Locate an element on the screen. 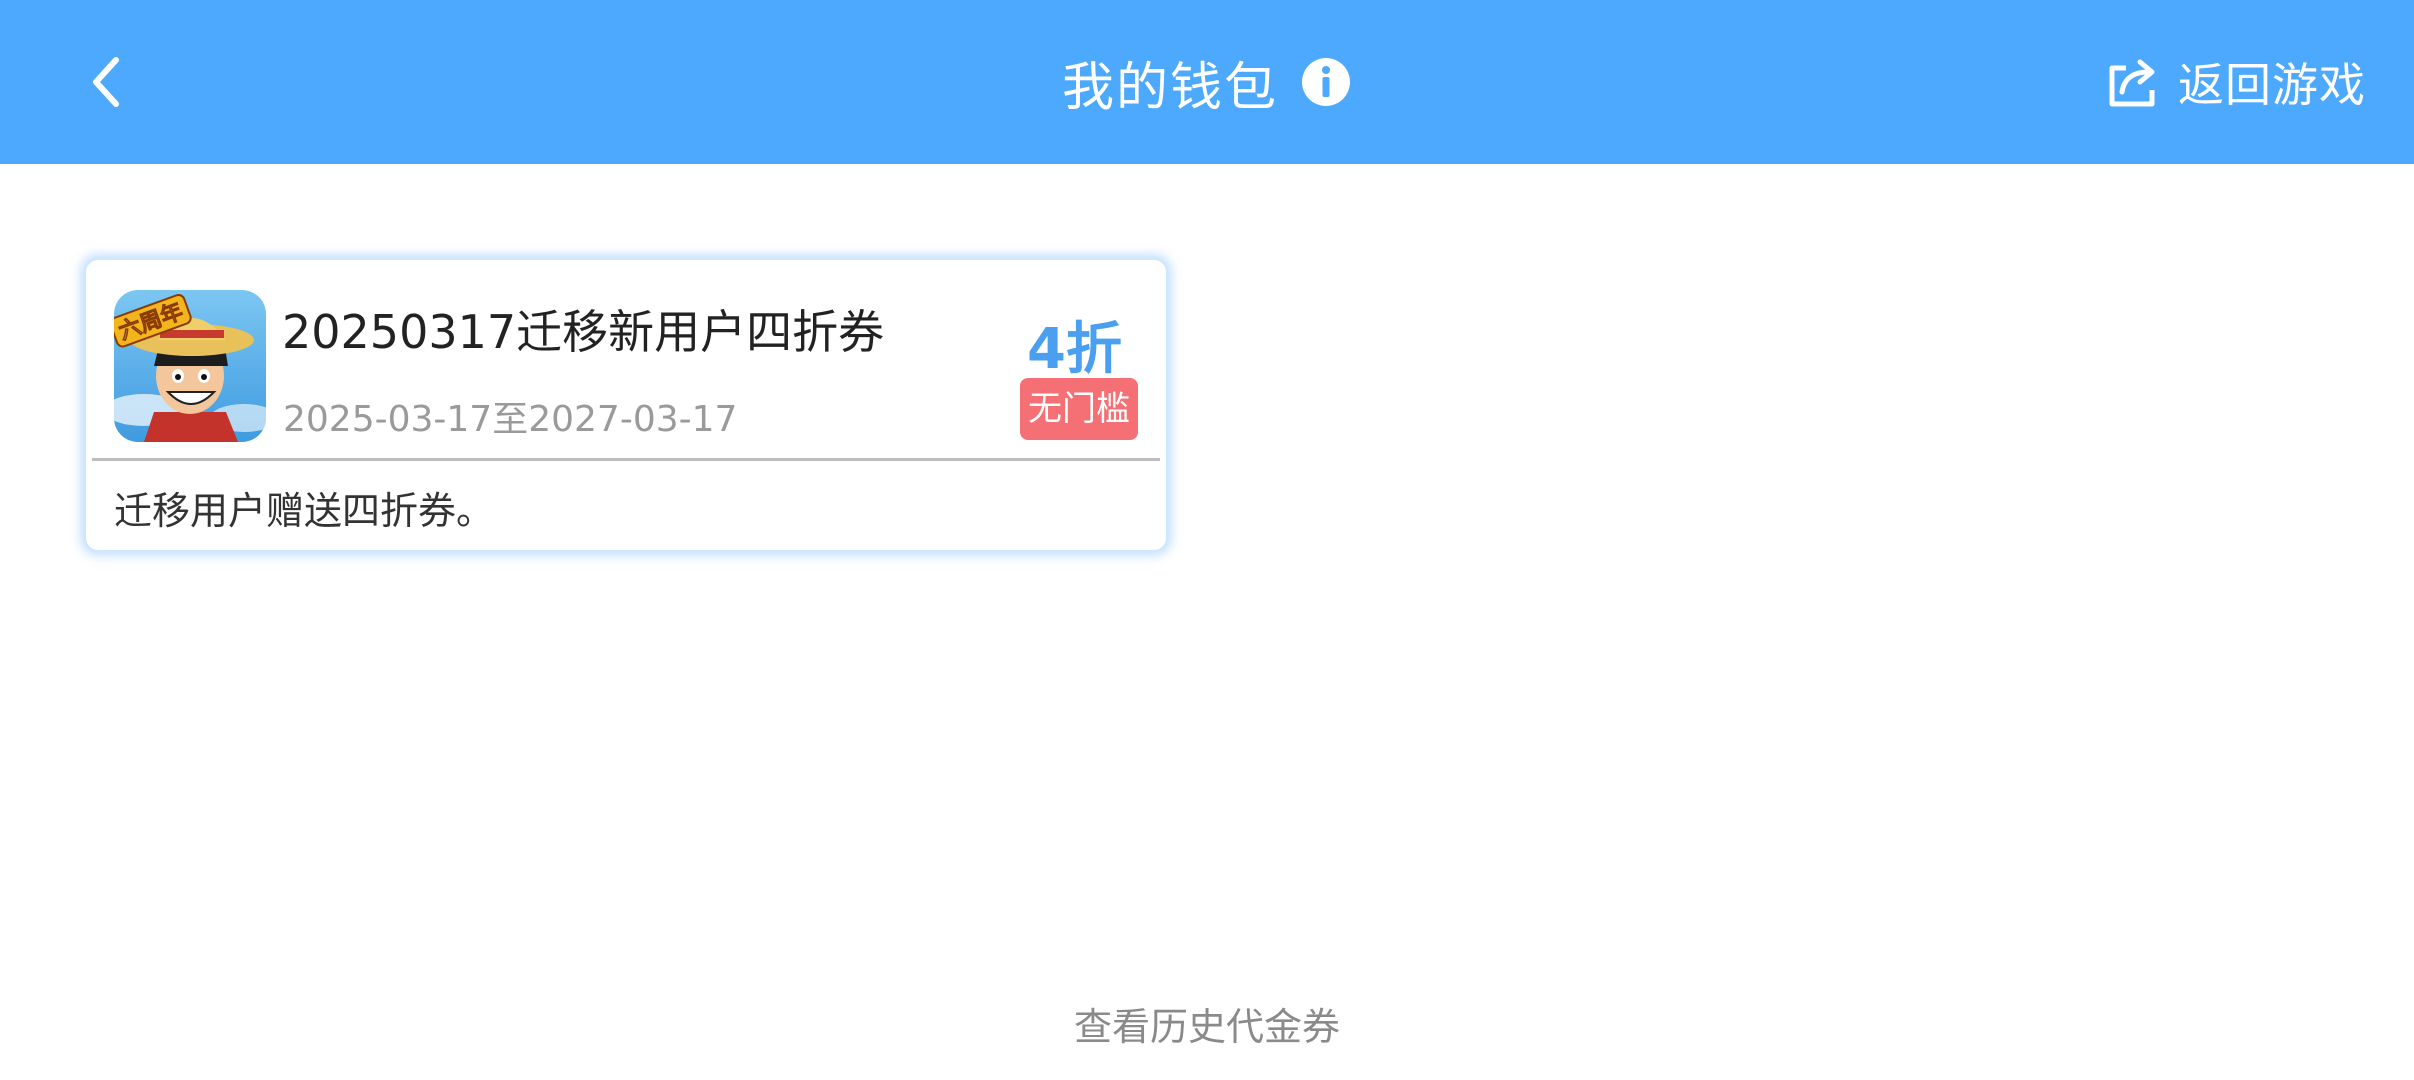 The height and width of the screenshot is (1080, 2414). return-to-game-button: 返回游戏 is located at coordinates (2235, 82).